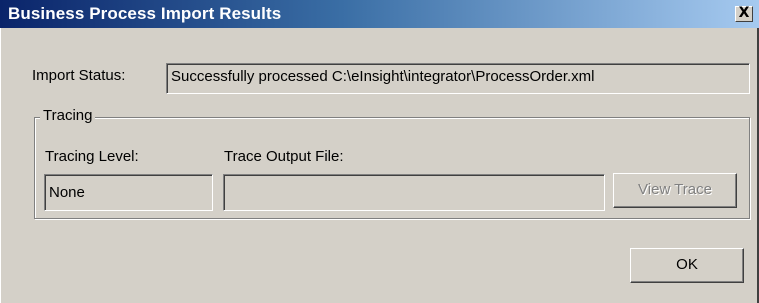 The width and height of the screenshot is (759, 303). Describe the element at coordinates (675, 190) in the screenshot. I see `view-trace-button: View Trace` at that location.